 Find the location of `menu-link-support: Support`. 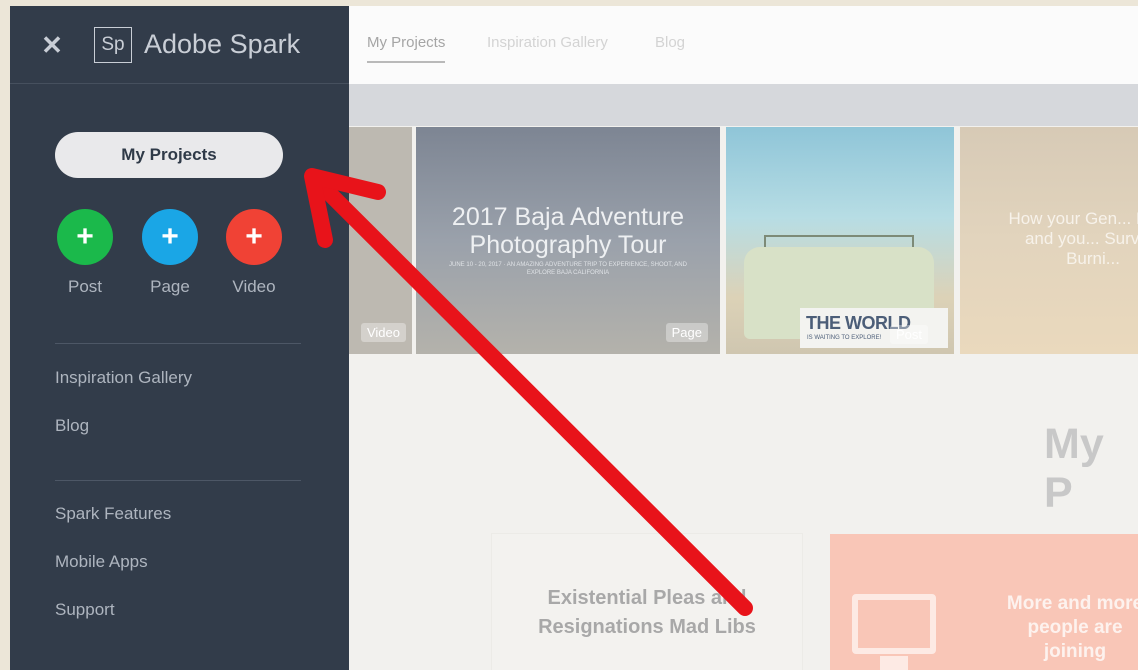

menu-link-support: Support is located at coordinates (85, 610).